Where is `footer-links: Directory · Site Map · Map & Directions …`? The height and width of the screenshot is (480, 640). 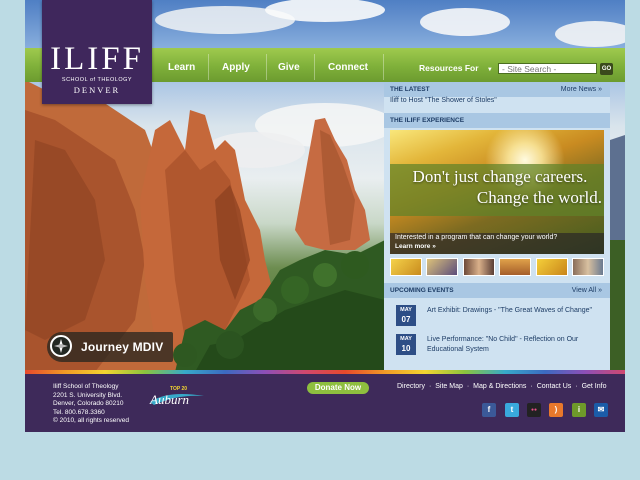 footer-links: Directory · Site Map · Map & Directions … is located at coordinates (502, 386).